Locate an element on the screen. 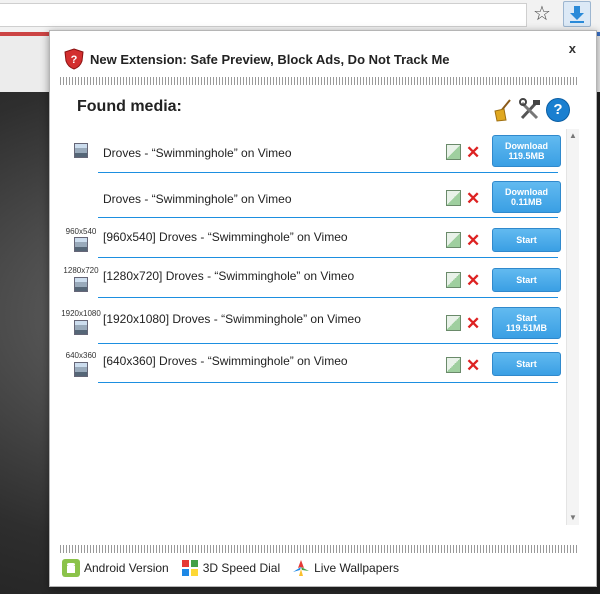 This screenshot has width=600, height=594. start-button: Start 119.51MB is located at coordinates (526, 323).